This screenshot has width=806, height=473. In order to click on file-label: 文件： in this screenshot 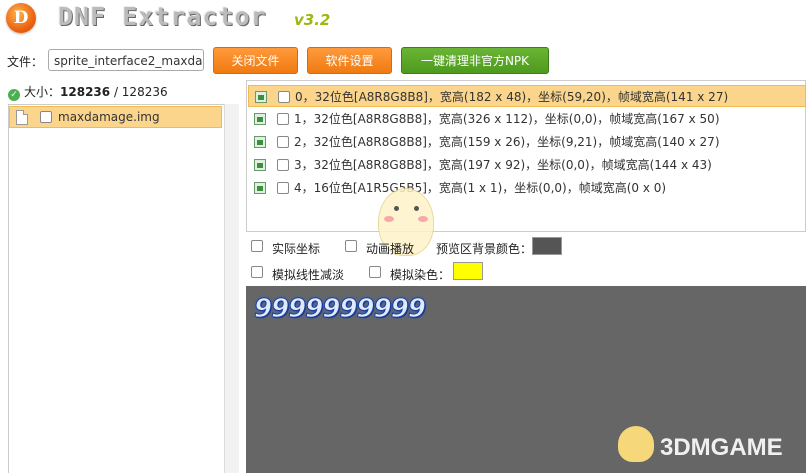, I will do `click(25, 62)`.